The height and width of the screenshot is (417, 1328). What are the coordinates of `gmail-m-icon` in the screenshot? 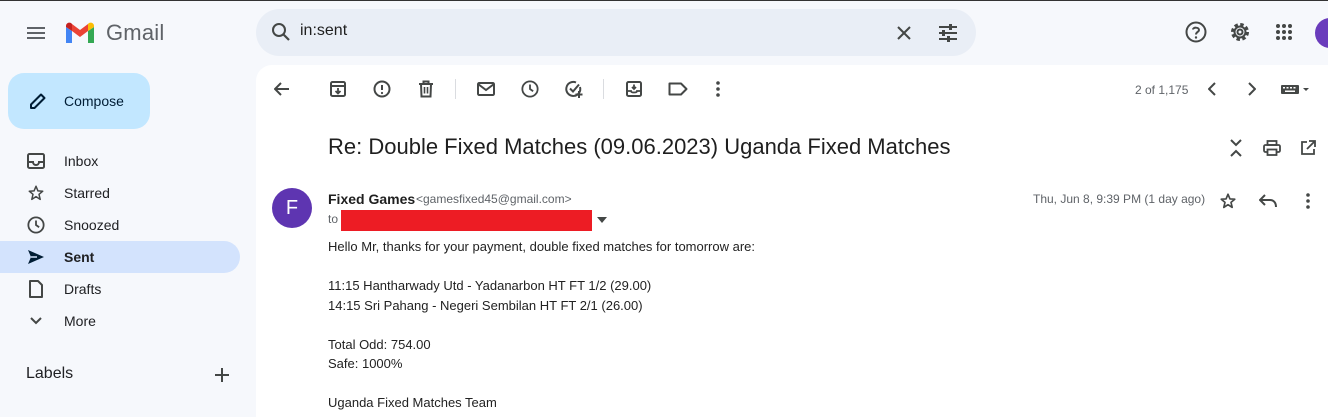 It's located at (80, 32).